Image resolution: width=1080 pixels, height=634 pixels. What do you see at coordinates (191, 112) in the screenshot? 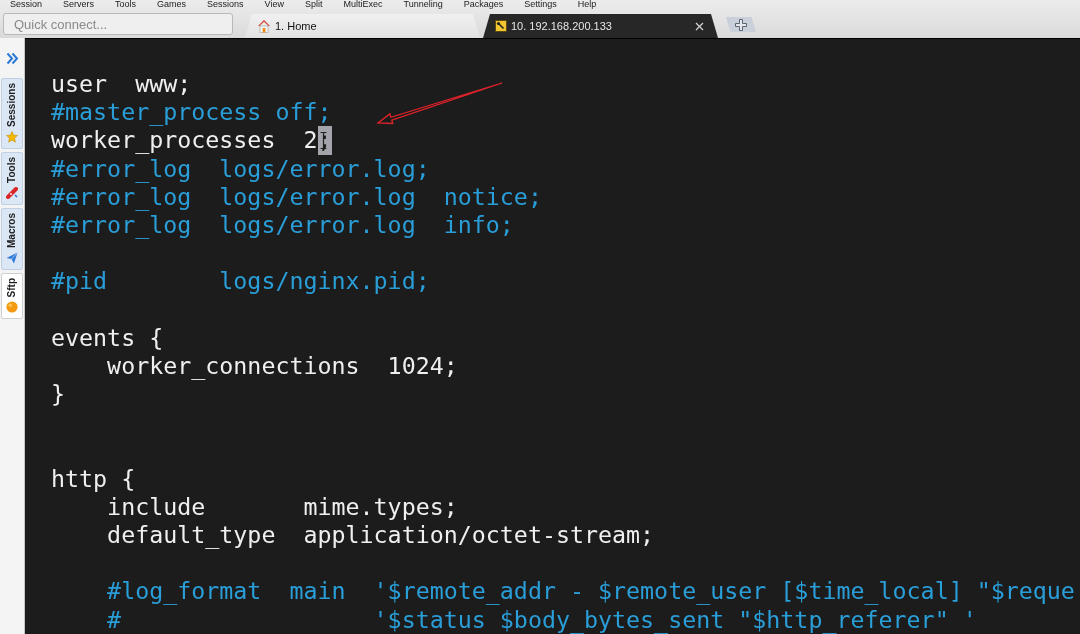
I see `comment-line: #master_process off;` at bounding box center [191, 112].